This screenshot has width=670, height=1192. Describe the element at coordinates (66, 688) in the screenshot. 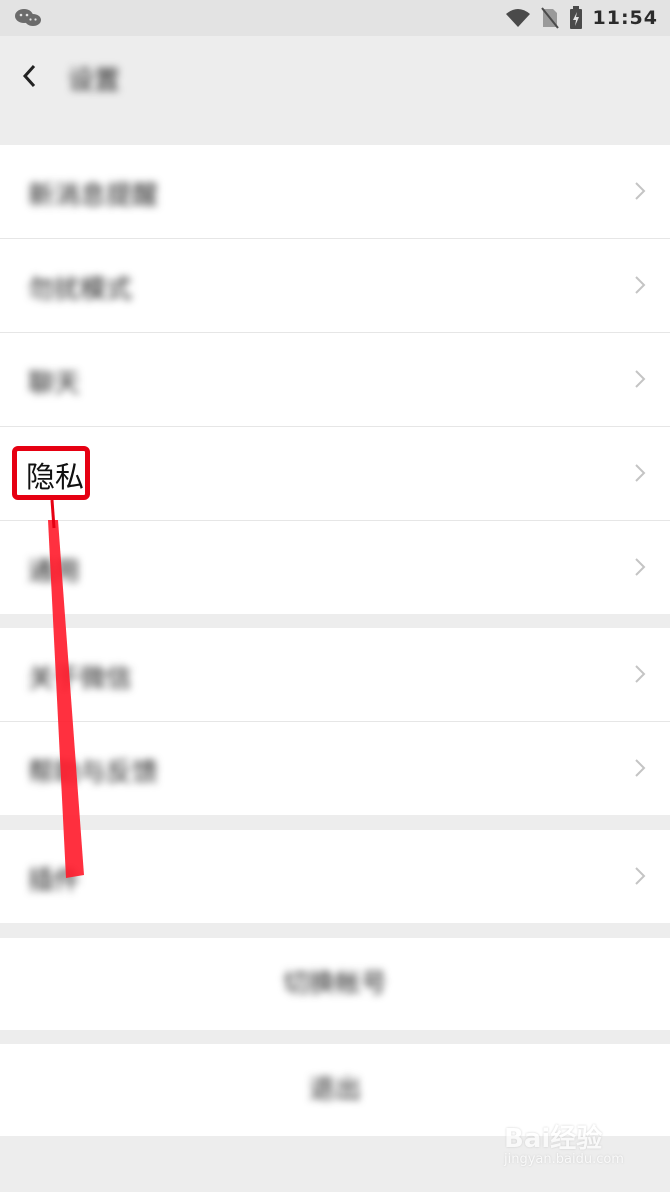

I see `annotation-arrow` at that location.